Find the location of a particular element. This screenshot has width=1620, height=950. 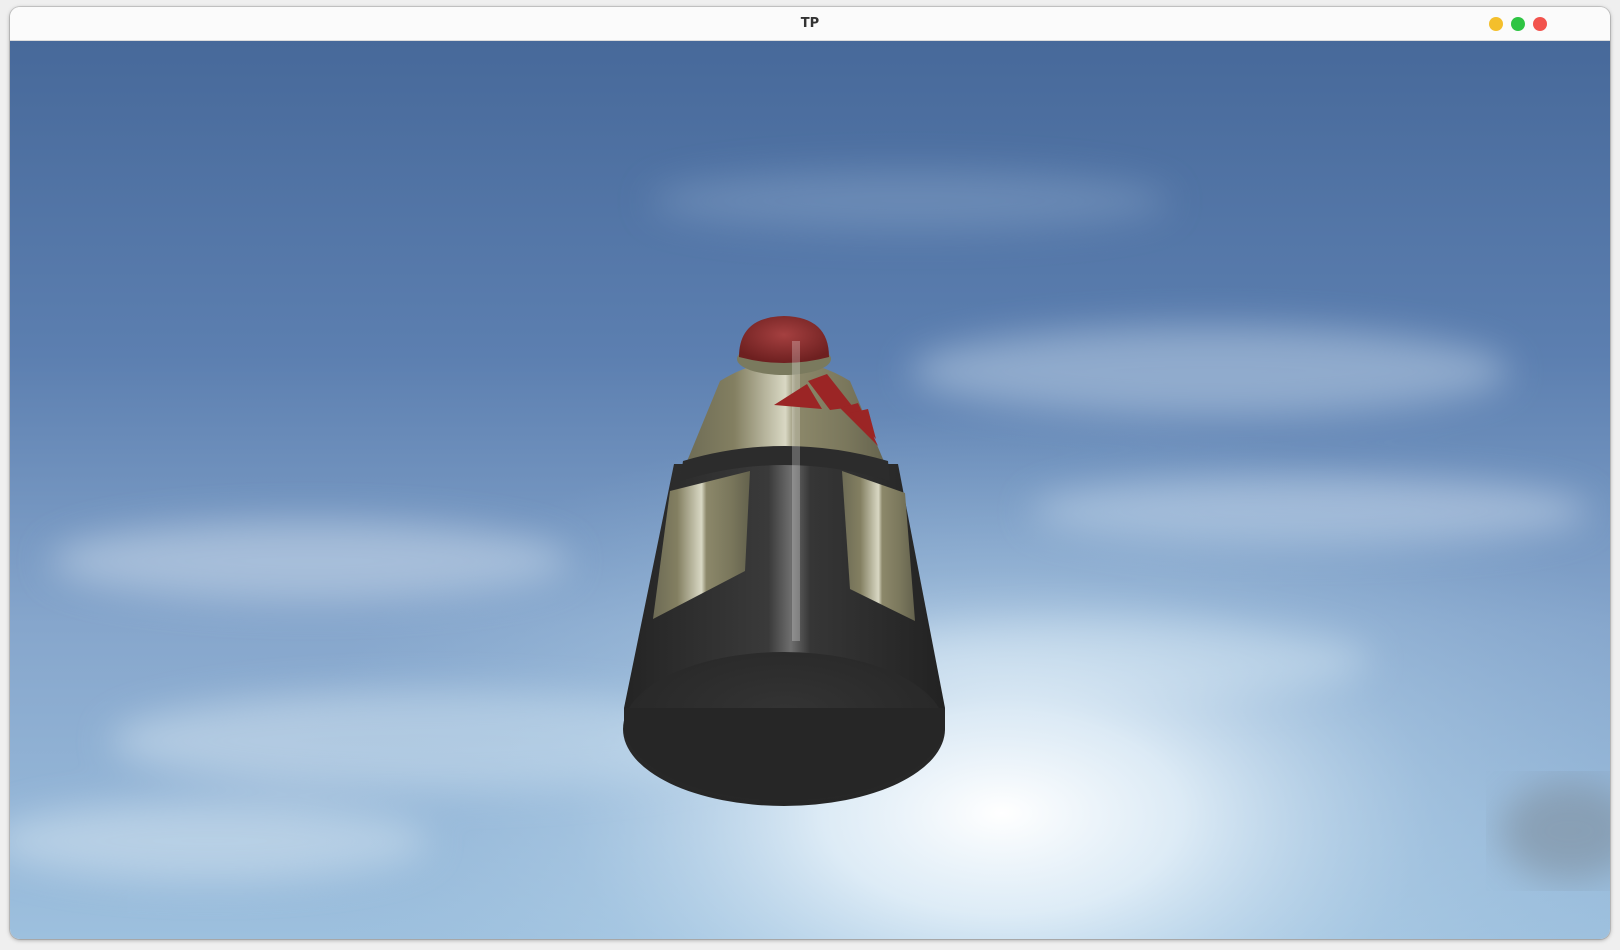

minimize-button is located at coordinates (1496, 24).